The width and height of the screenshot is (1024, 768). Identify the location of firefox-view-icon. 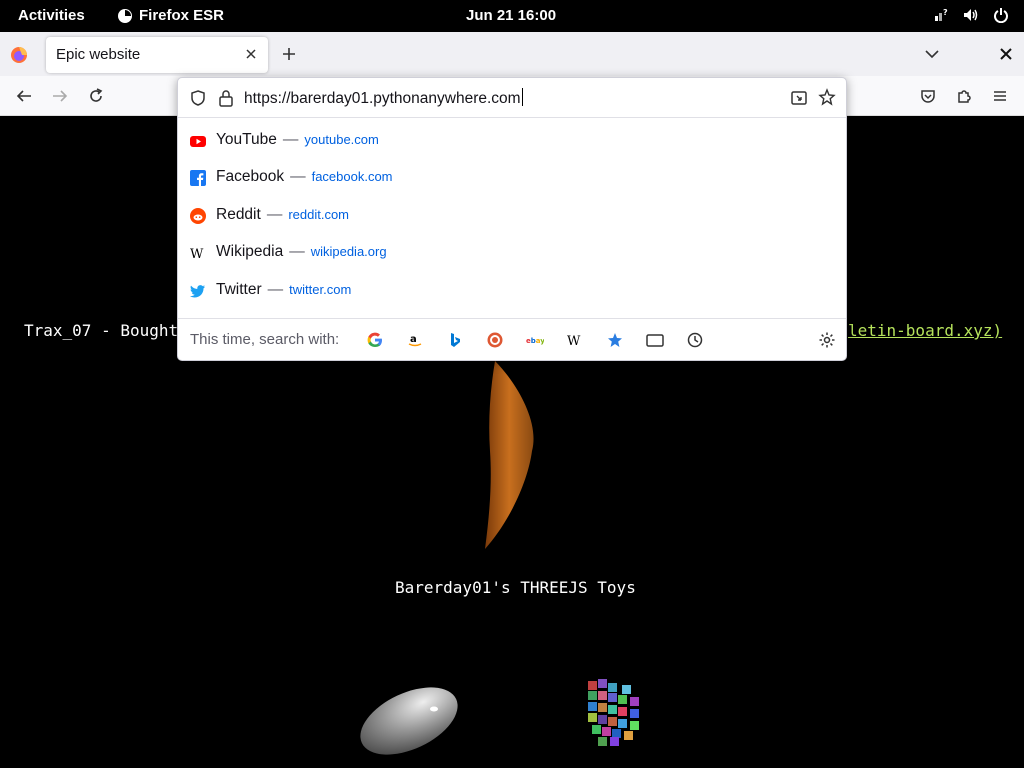
(19, 55).